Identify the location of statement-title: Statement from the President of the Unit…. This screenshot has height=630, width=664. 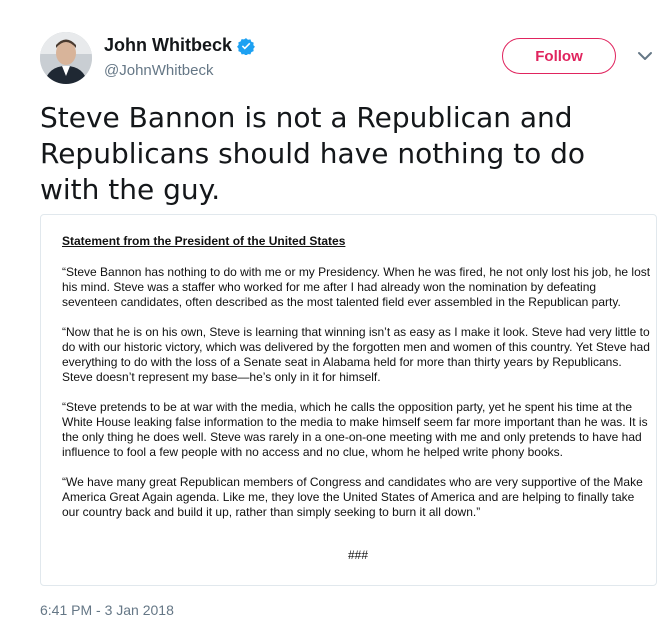
(204, 241).